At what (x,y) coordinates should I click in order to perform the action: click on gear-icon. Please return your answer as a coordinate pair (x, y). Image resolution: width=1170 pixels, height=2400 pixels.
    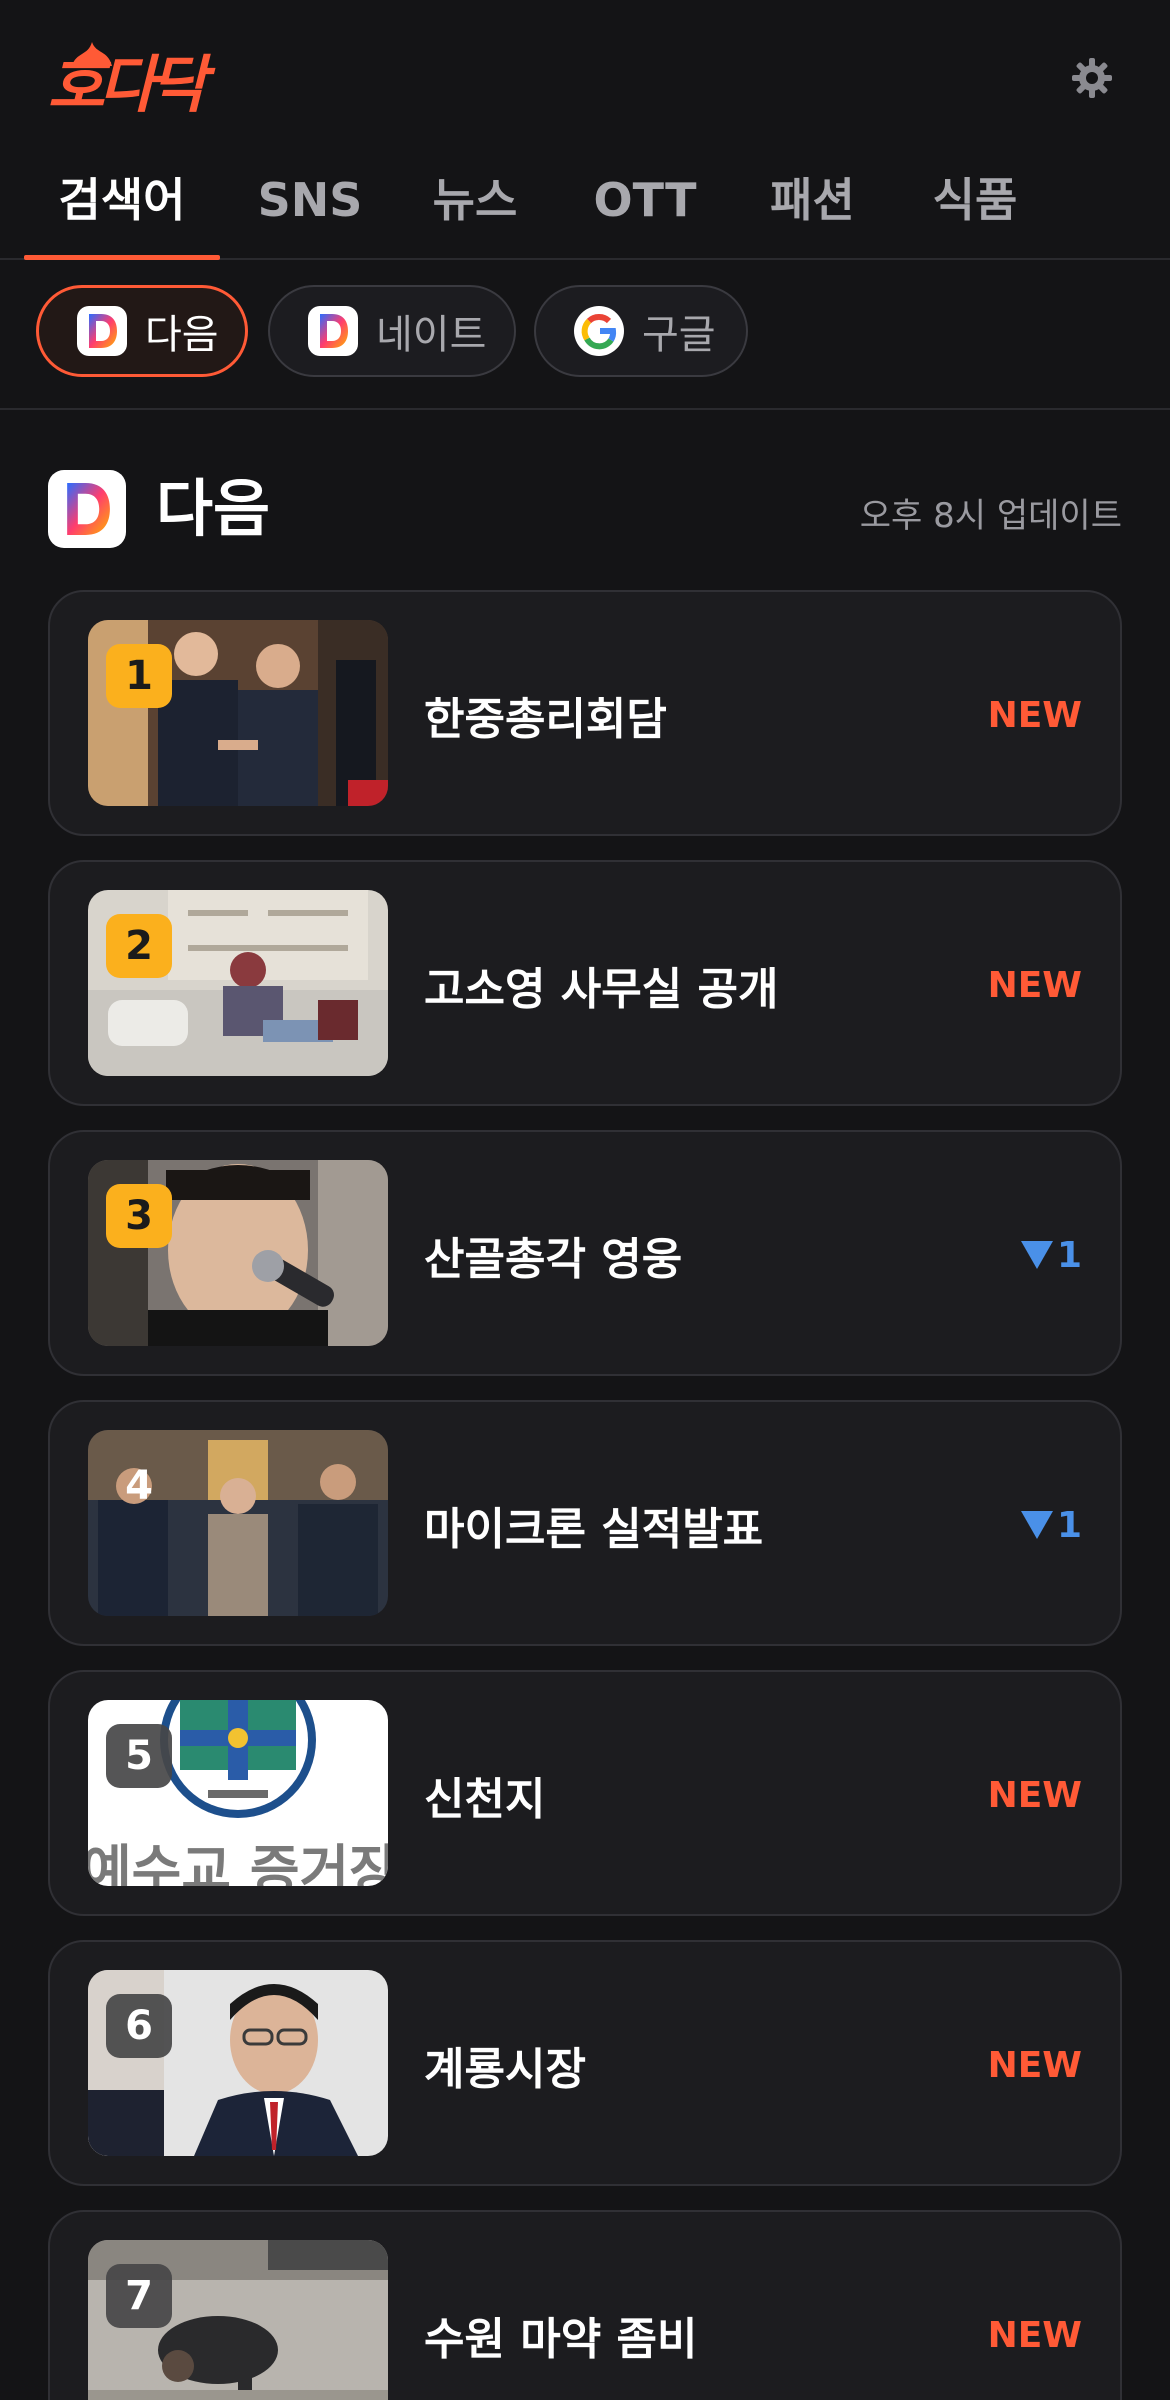
    Looking at the image, I should click on (1092, 78).